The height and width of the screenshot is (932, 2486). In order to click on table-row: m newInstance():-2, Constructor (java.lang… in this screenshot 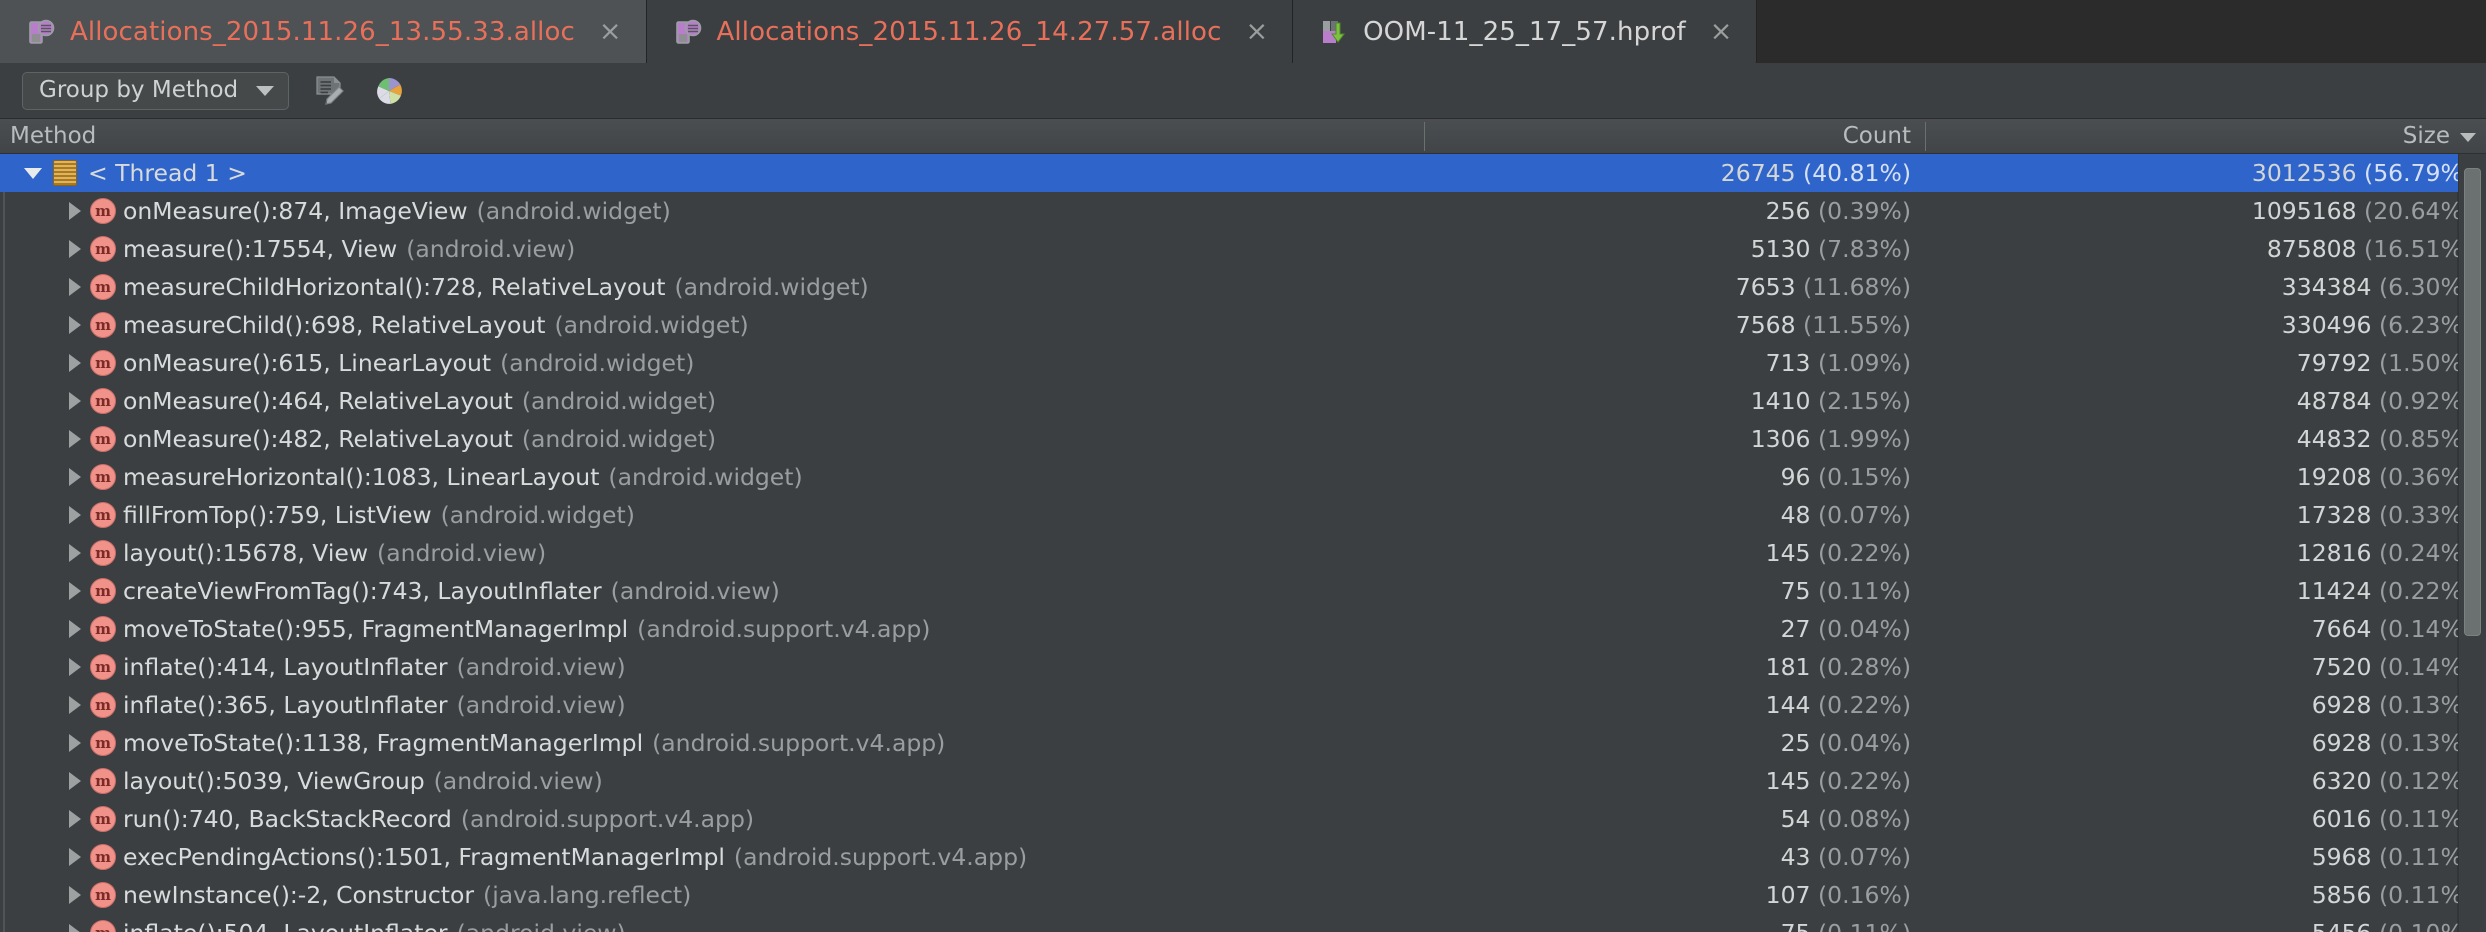, I will do `click(1243, 895)`.